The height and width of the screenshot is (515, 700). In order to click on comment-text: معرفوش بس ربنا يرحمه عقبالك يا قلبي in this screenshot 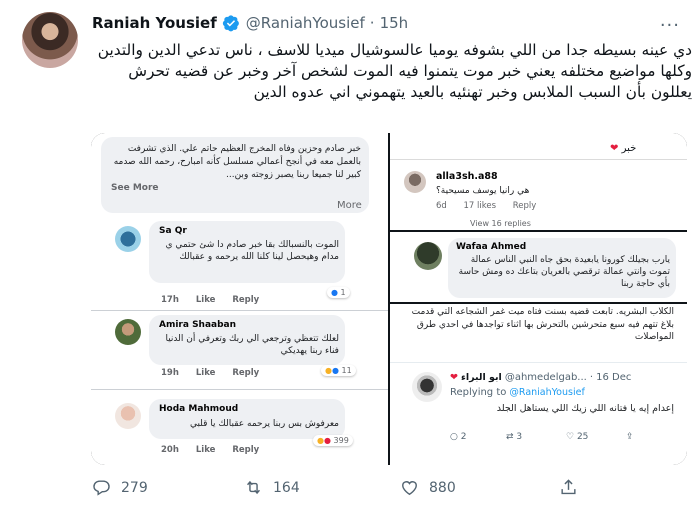, I will do `click(264, 424)`.